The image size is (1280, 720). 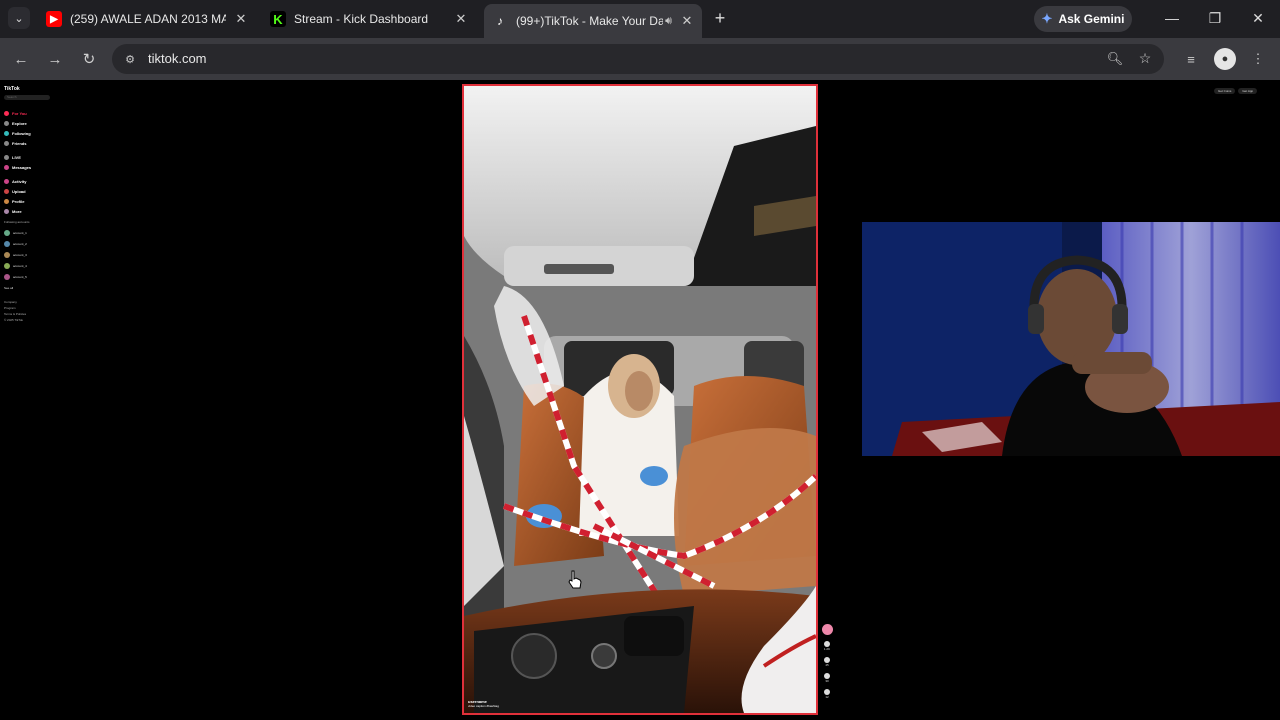 I want to click on sidebar-item-more: More, so click(x=30, y=211).